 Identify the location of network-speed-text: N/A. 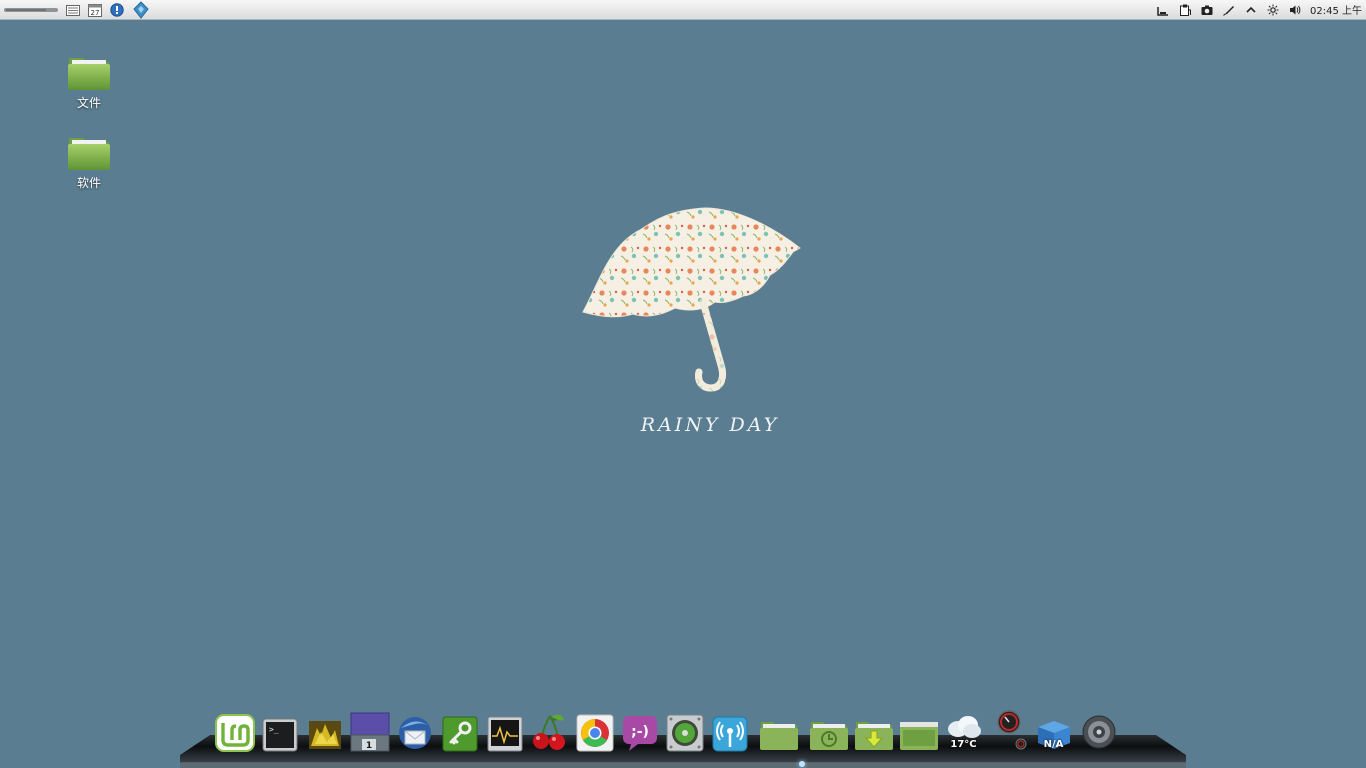
(1053, 744).